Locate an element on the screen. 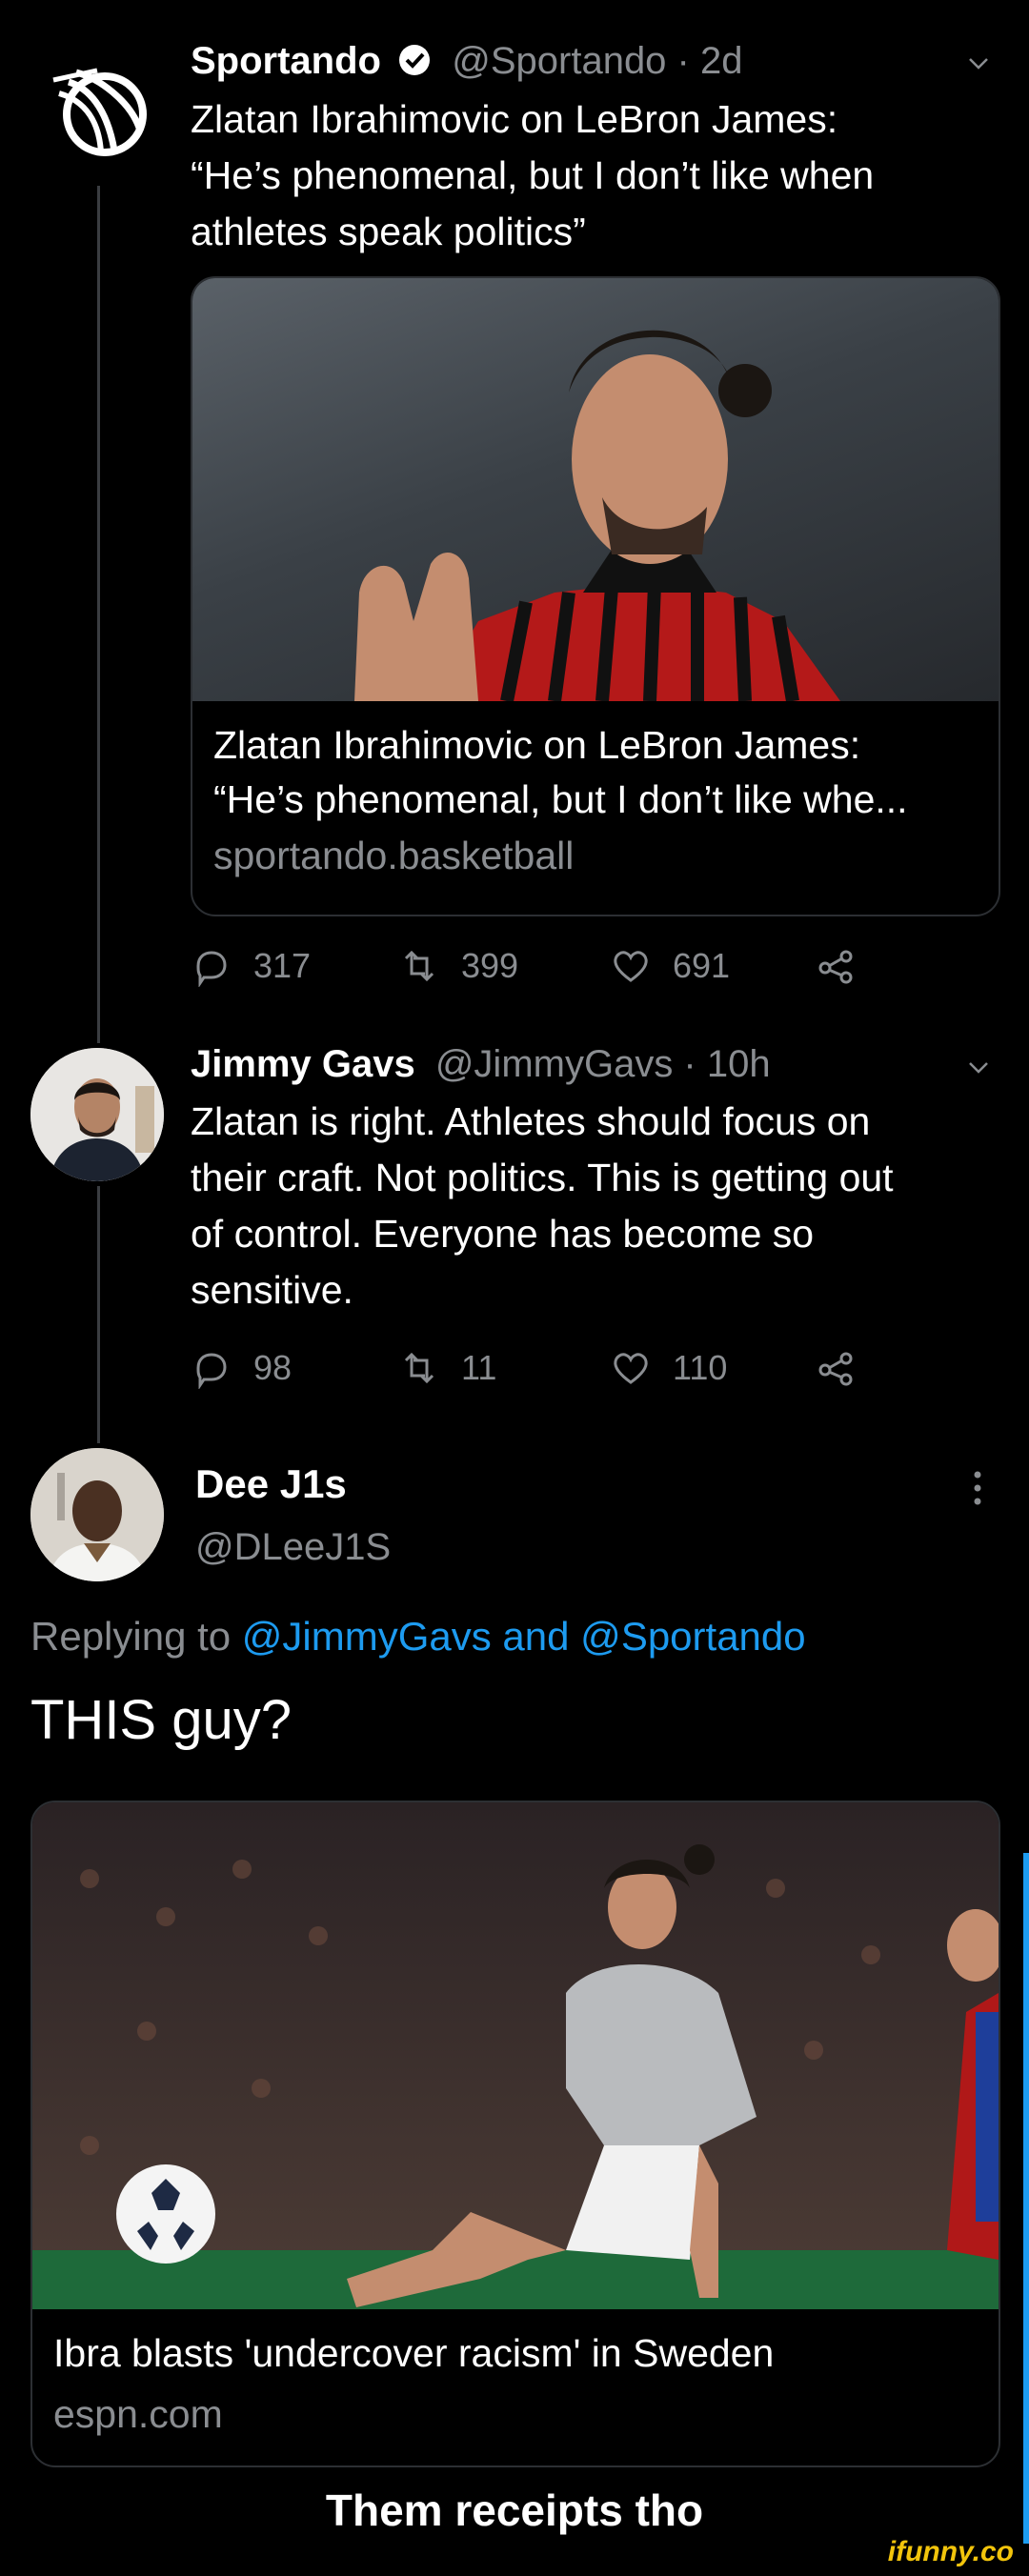 The image size is (1029, 2576). tweet-text-line: of control. Everyone has become so is located at coordinates (503, 1234).